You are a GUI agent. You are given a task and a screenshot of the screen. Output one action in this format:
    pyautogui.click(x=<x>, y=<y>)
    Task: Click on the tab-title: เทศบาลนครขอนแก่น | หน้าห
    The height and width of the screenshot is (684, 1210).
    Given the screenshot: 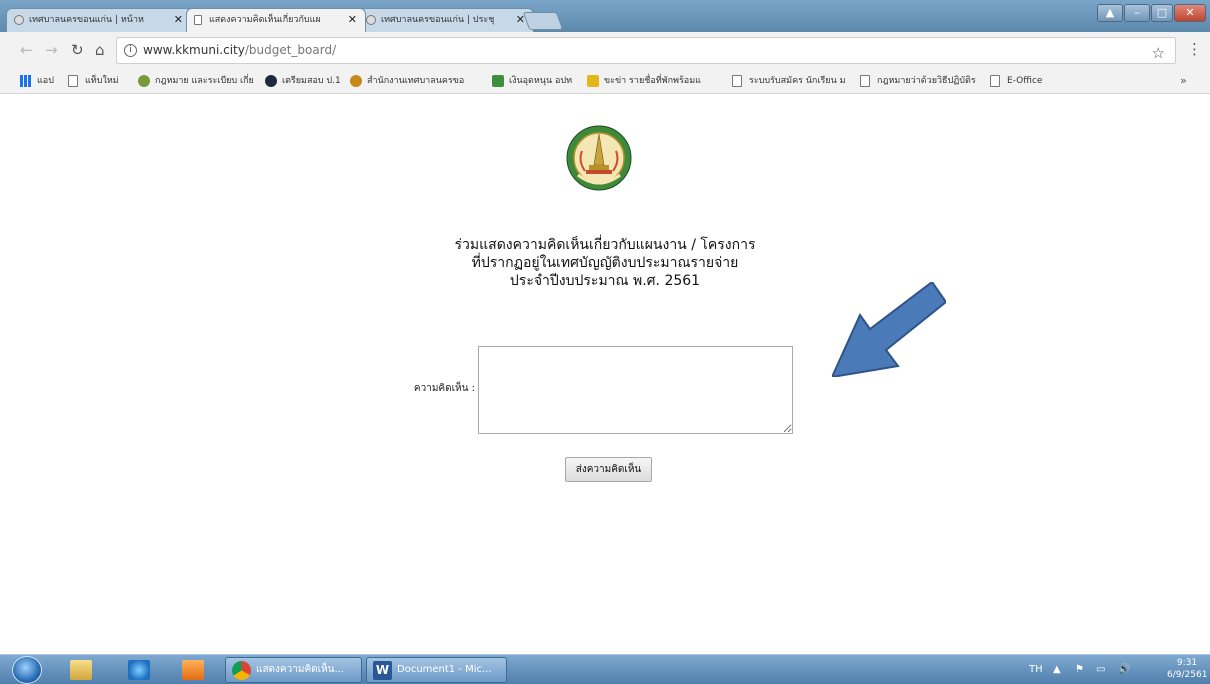 What is the action you would take?
    pyautogui.click(x=86, y=20)
    